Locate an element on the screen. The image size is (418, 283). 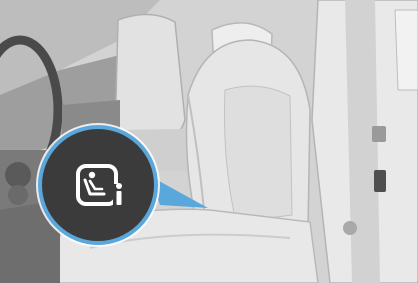
callout-badge is located at coordinates (98, 185).